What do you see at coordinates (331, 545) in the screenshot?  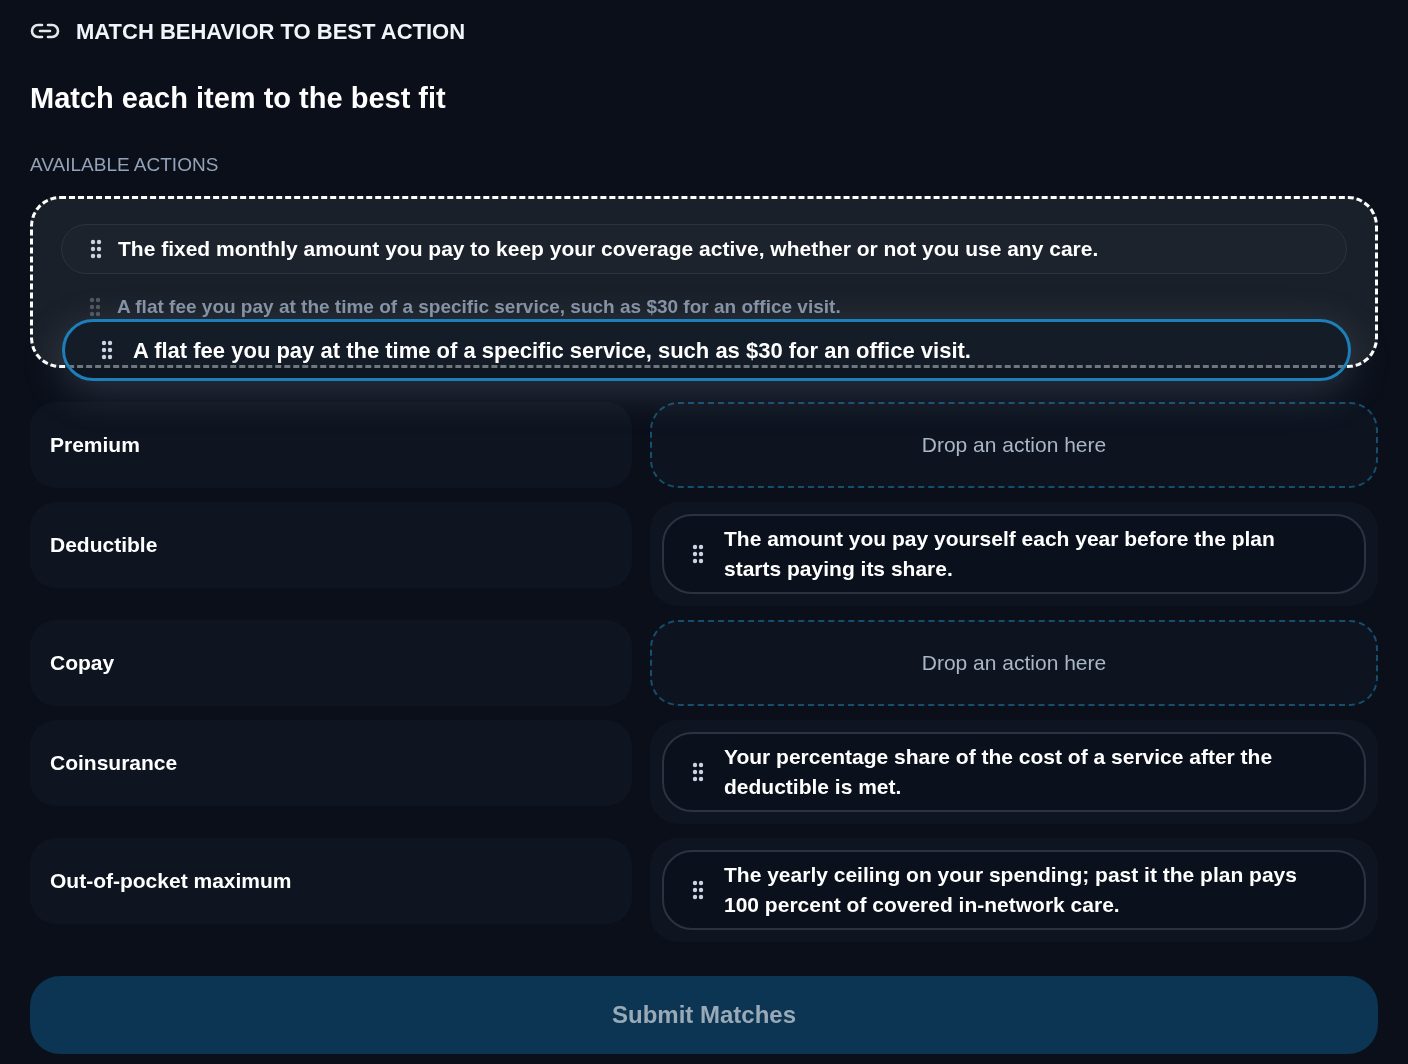 I see `term-card: Deductible` at bounding box center [331, 545].